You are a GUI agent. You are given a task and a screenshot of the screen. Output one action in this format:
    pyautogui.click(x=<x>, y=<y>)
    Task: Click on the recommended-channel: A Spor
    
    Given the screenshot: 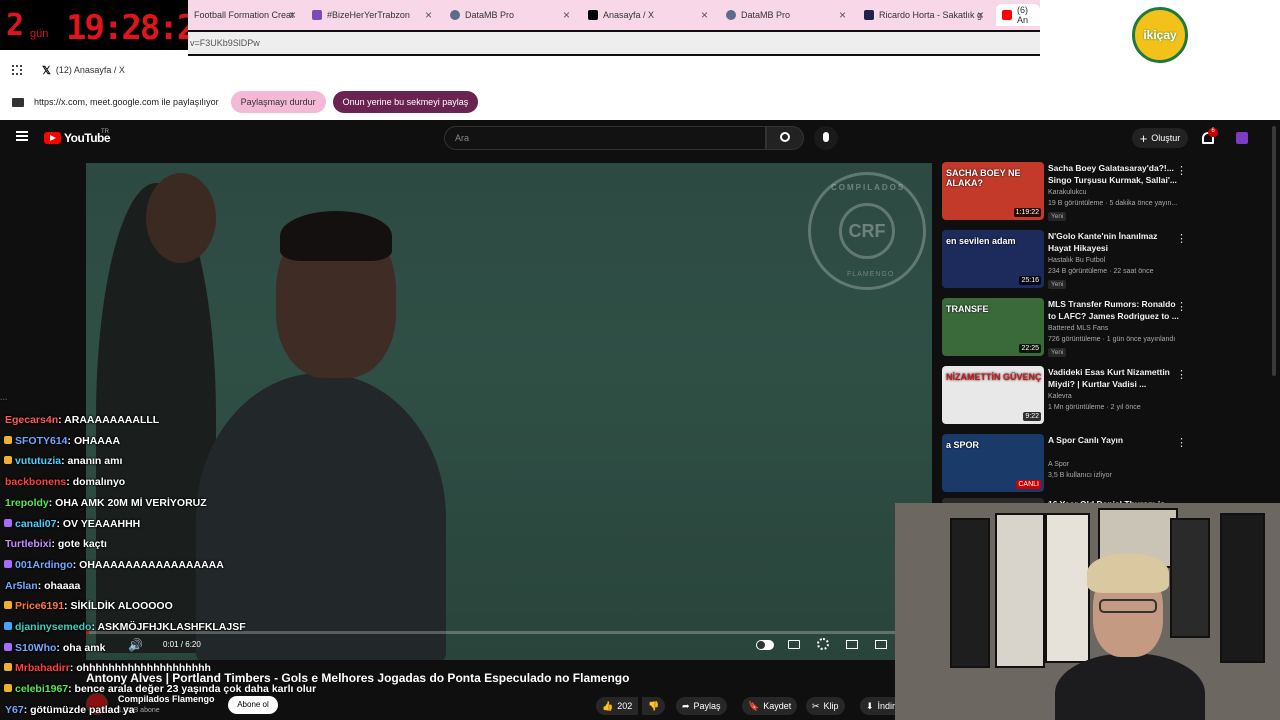 What is the action you would take?
    pyautogui.click(x=1058, y=464)
    